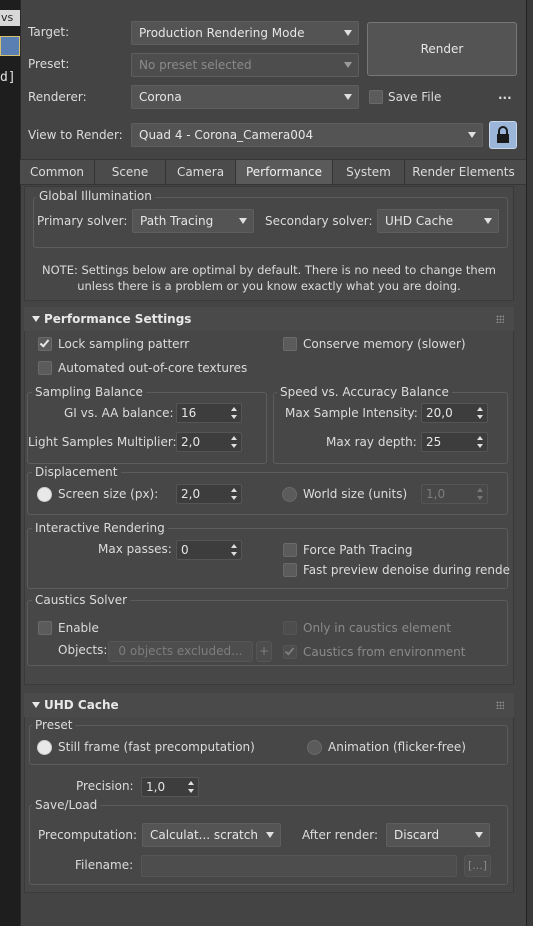 This screenshot has width=533, height=926. Describe the element at coordinates (434, 442) in the screenshot. I see `max-ray-depth-value: 25` at that location.